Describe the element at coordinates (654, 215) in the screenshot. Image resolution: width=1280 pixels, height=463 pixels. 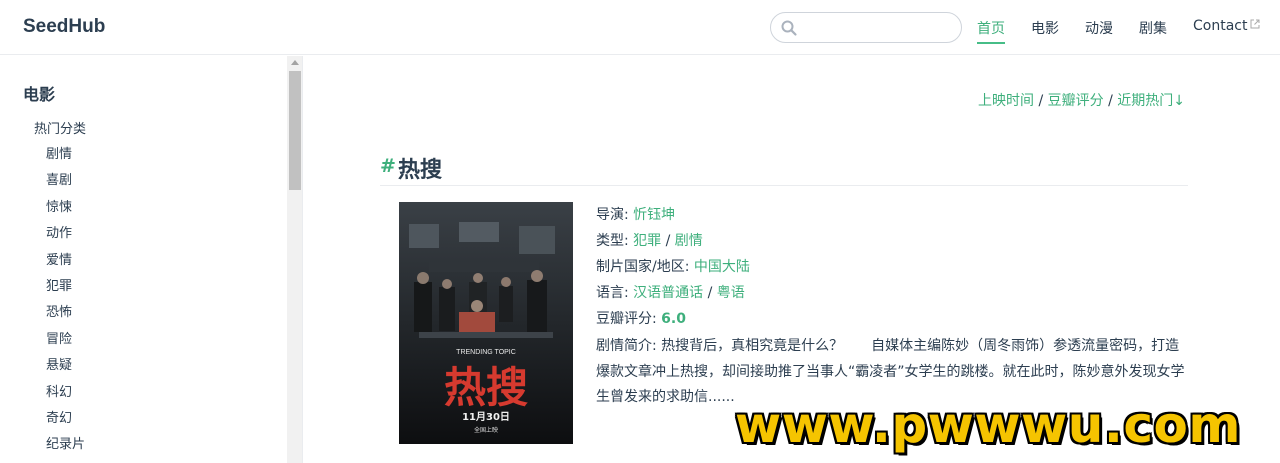
I see `director-link: 忻钰坤` at that location.